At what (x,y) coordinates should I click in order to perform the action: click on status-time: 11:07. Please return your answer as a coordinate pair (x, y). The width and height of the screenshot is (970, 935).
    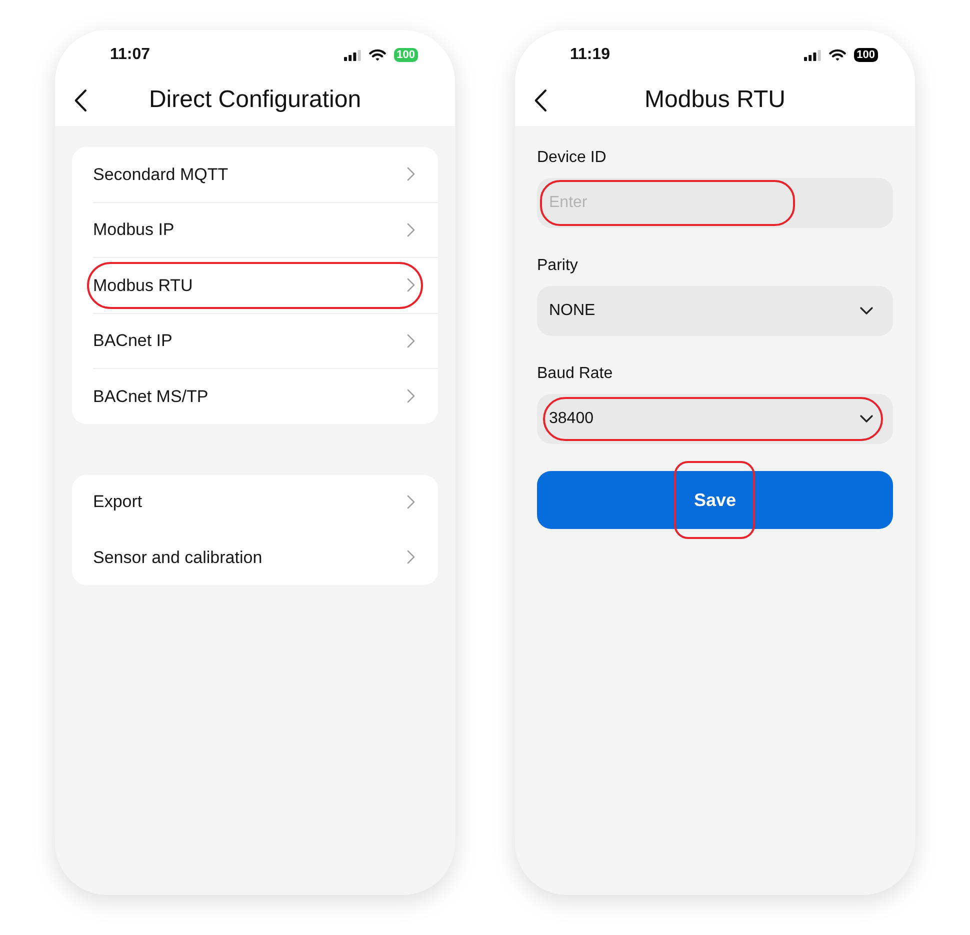
    Looking at the image, I should click on (130, 55).